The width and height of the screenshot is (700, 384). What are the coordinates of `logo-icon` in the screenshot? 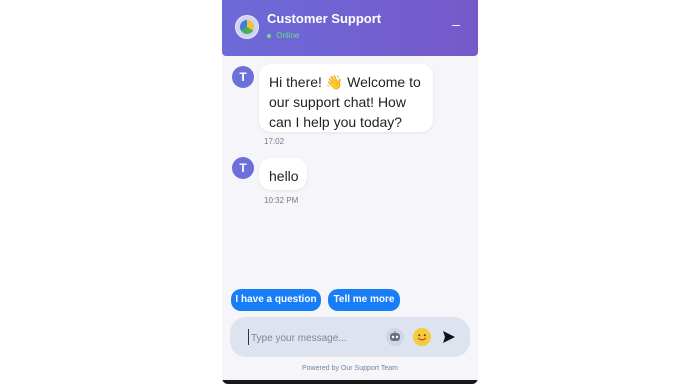 It's located at (247, 27).